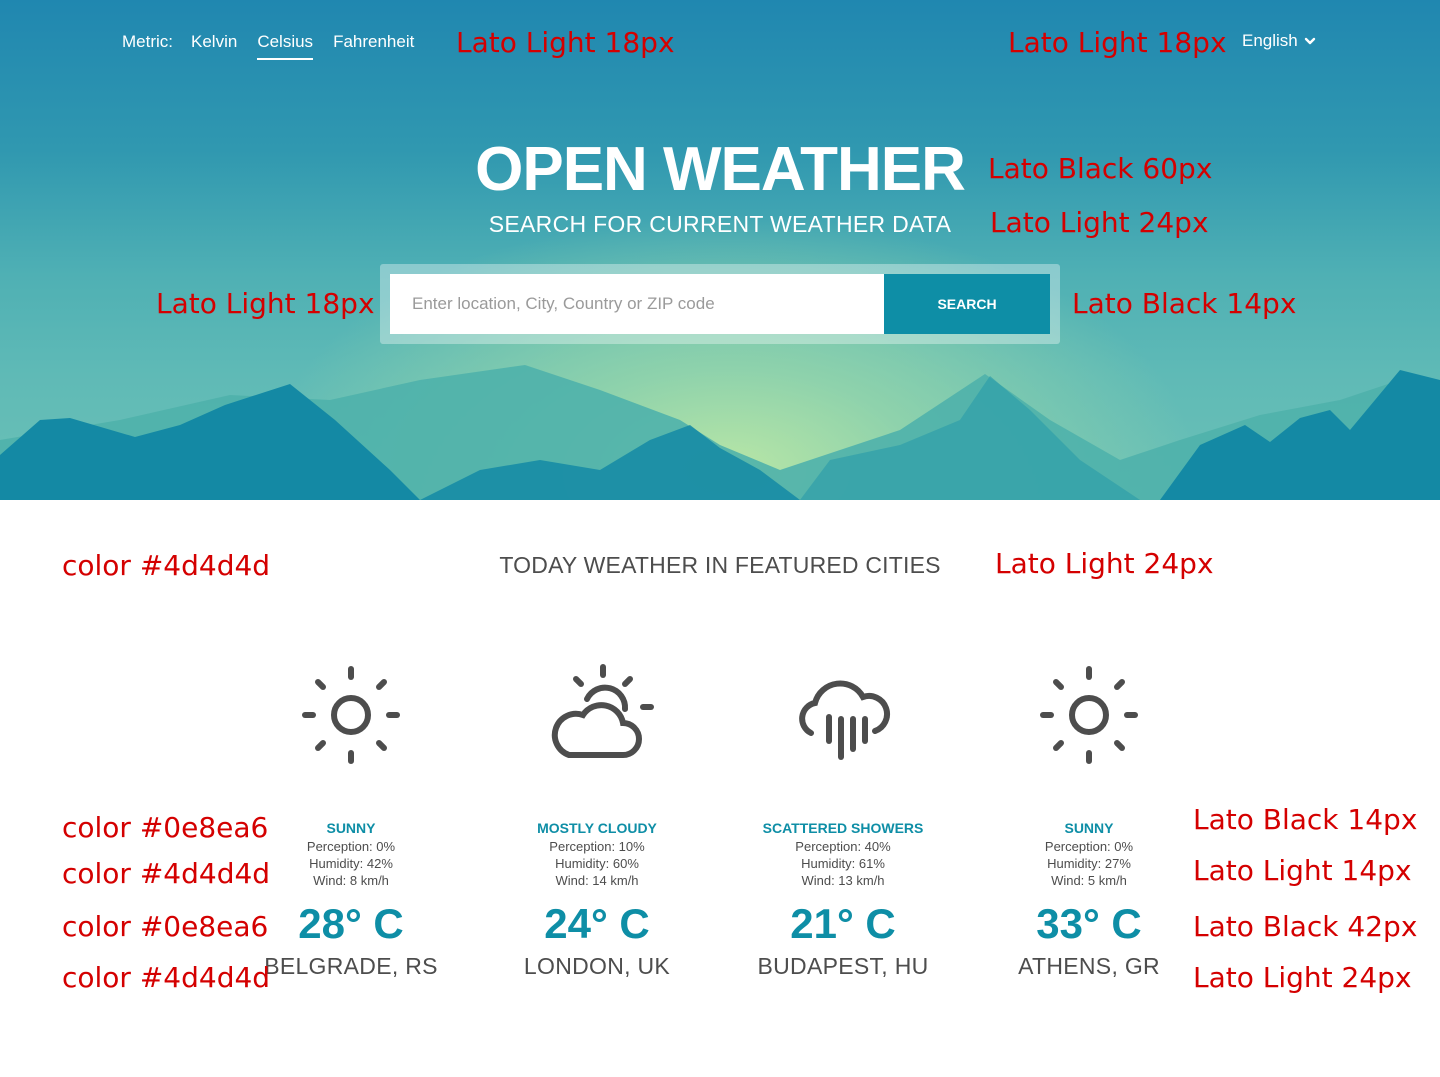 The width and height of the screenshot is (1440, 1077). What do you see at coordinates (597, 846) in the screenshot?
I see `perception-stat: Perception: 10%` at bounding box center [597, 846].